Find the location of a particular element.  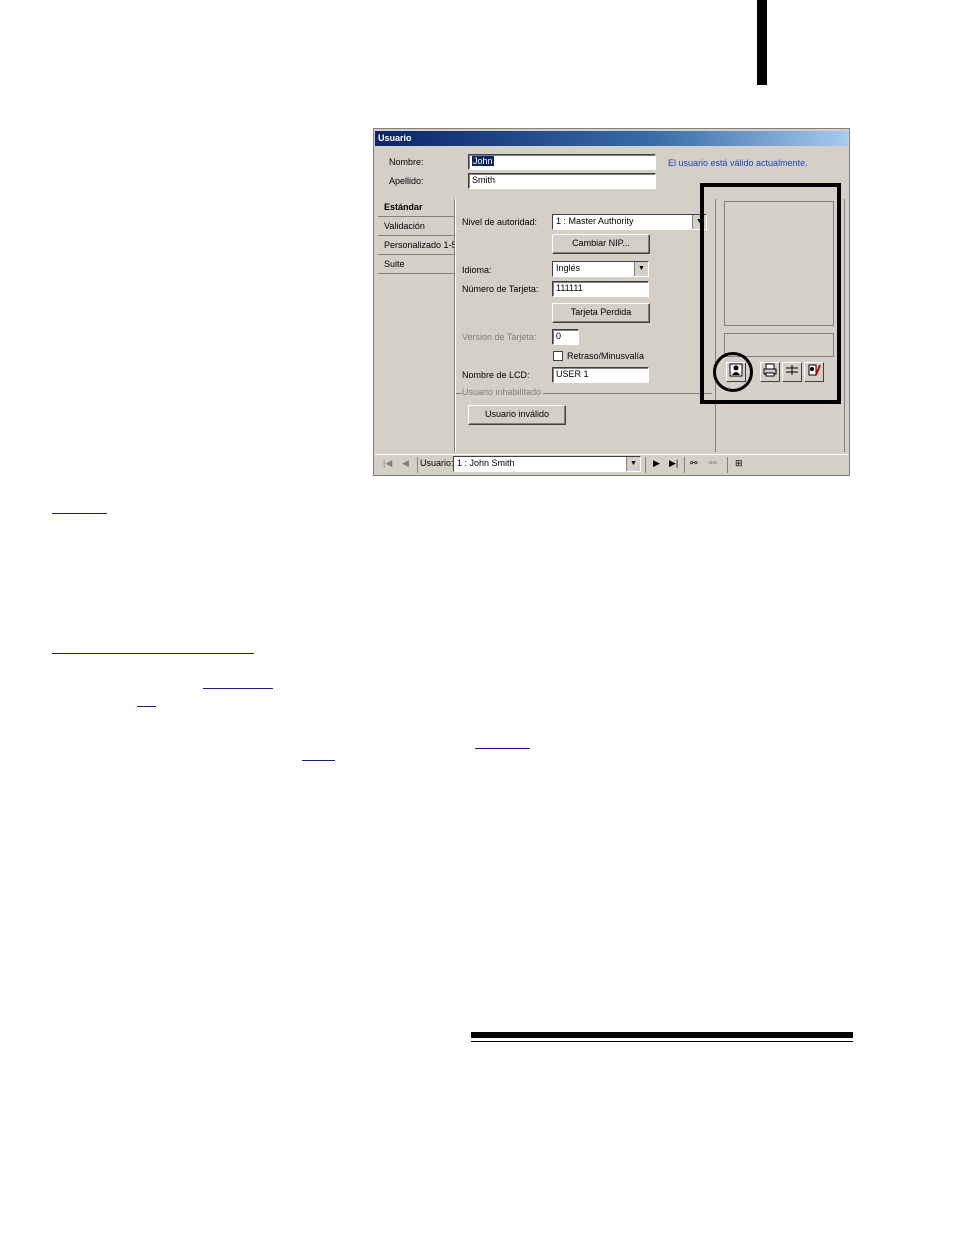

tab-standard: Estándar is located at coordinates (416, 207).